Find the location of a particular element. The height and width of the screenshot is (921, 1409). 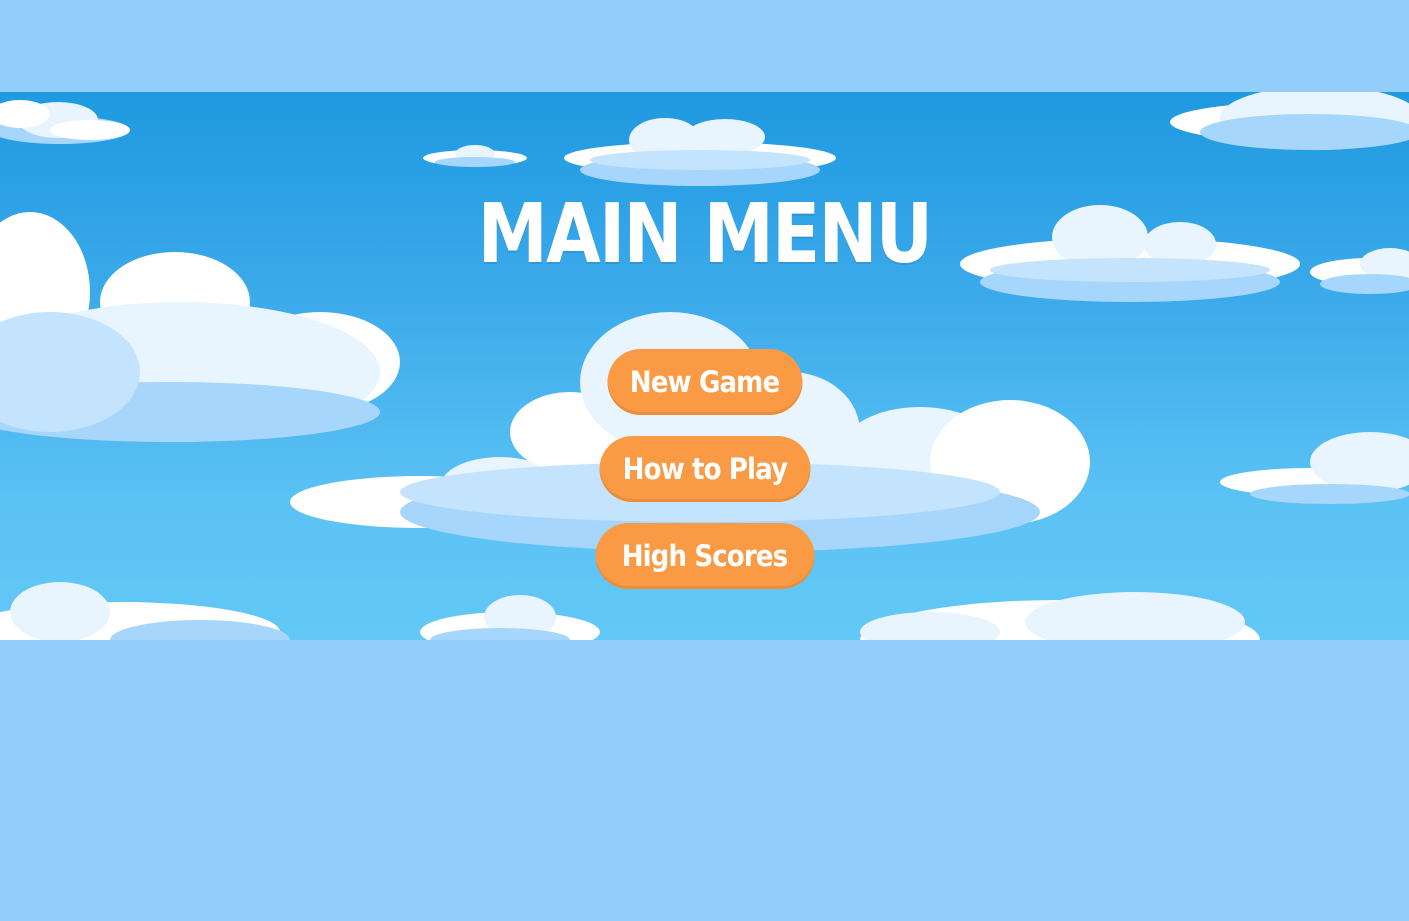

high-scores-button: High Scores is located at coordinates (704, 556).